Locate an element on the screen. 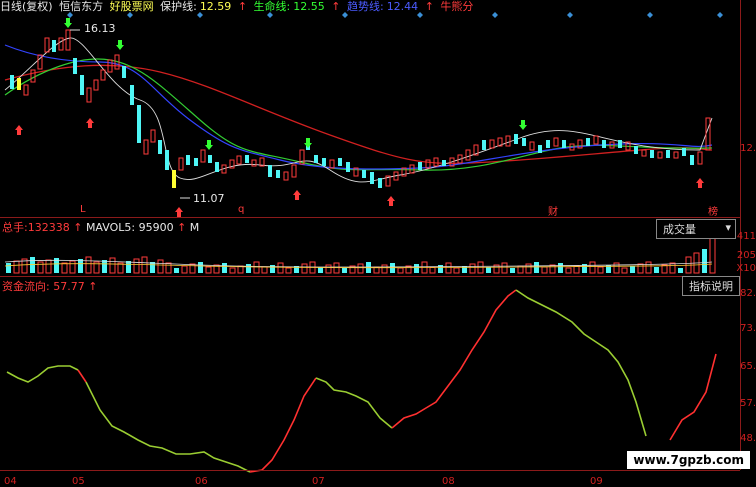  marker-zhuan: 榜 is located at coordinates (713, 212).